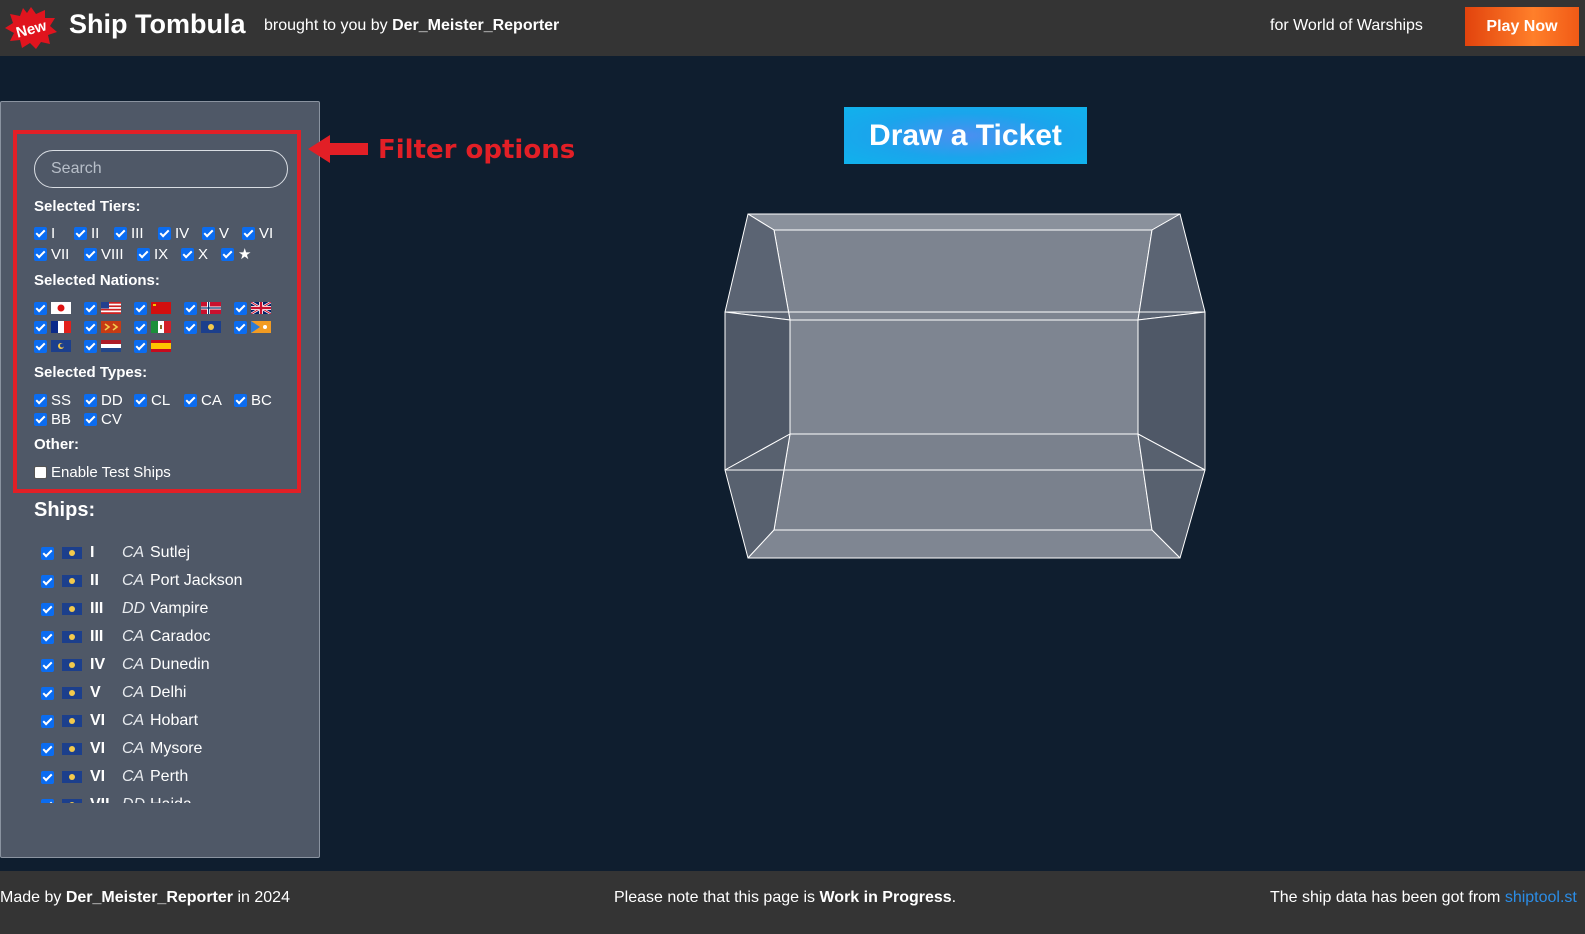 The height and width of the screenshot is (934, 1585). I want to click on type-option-cv: CV, so click(109, 419).